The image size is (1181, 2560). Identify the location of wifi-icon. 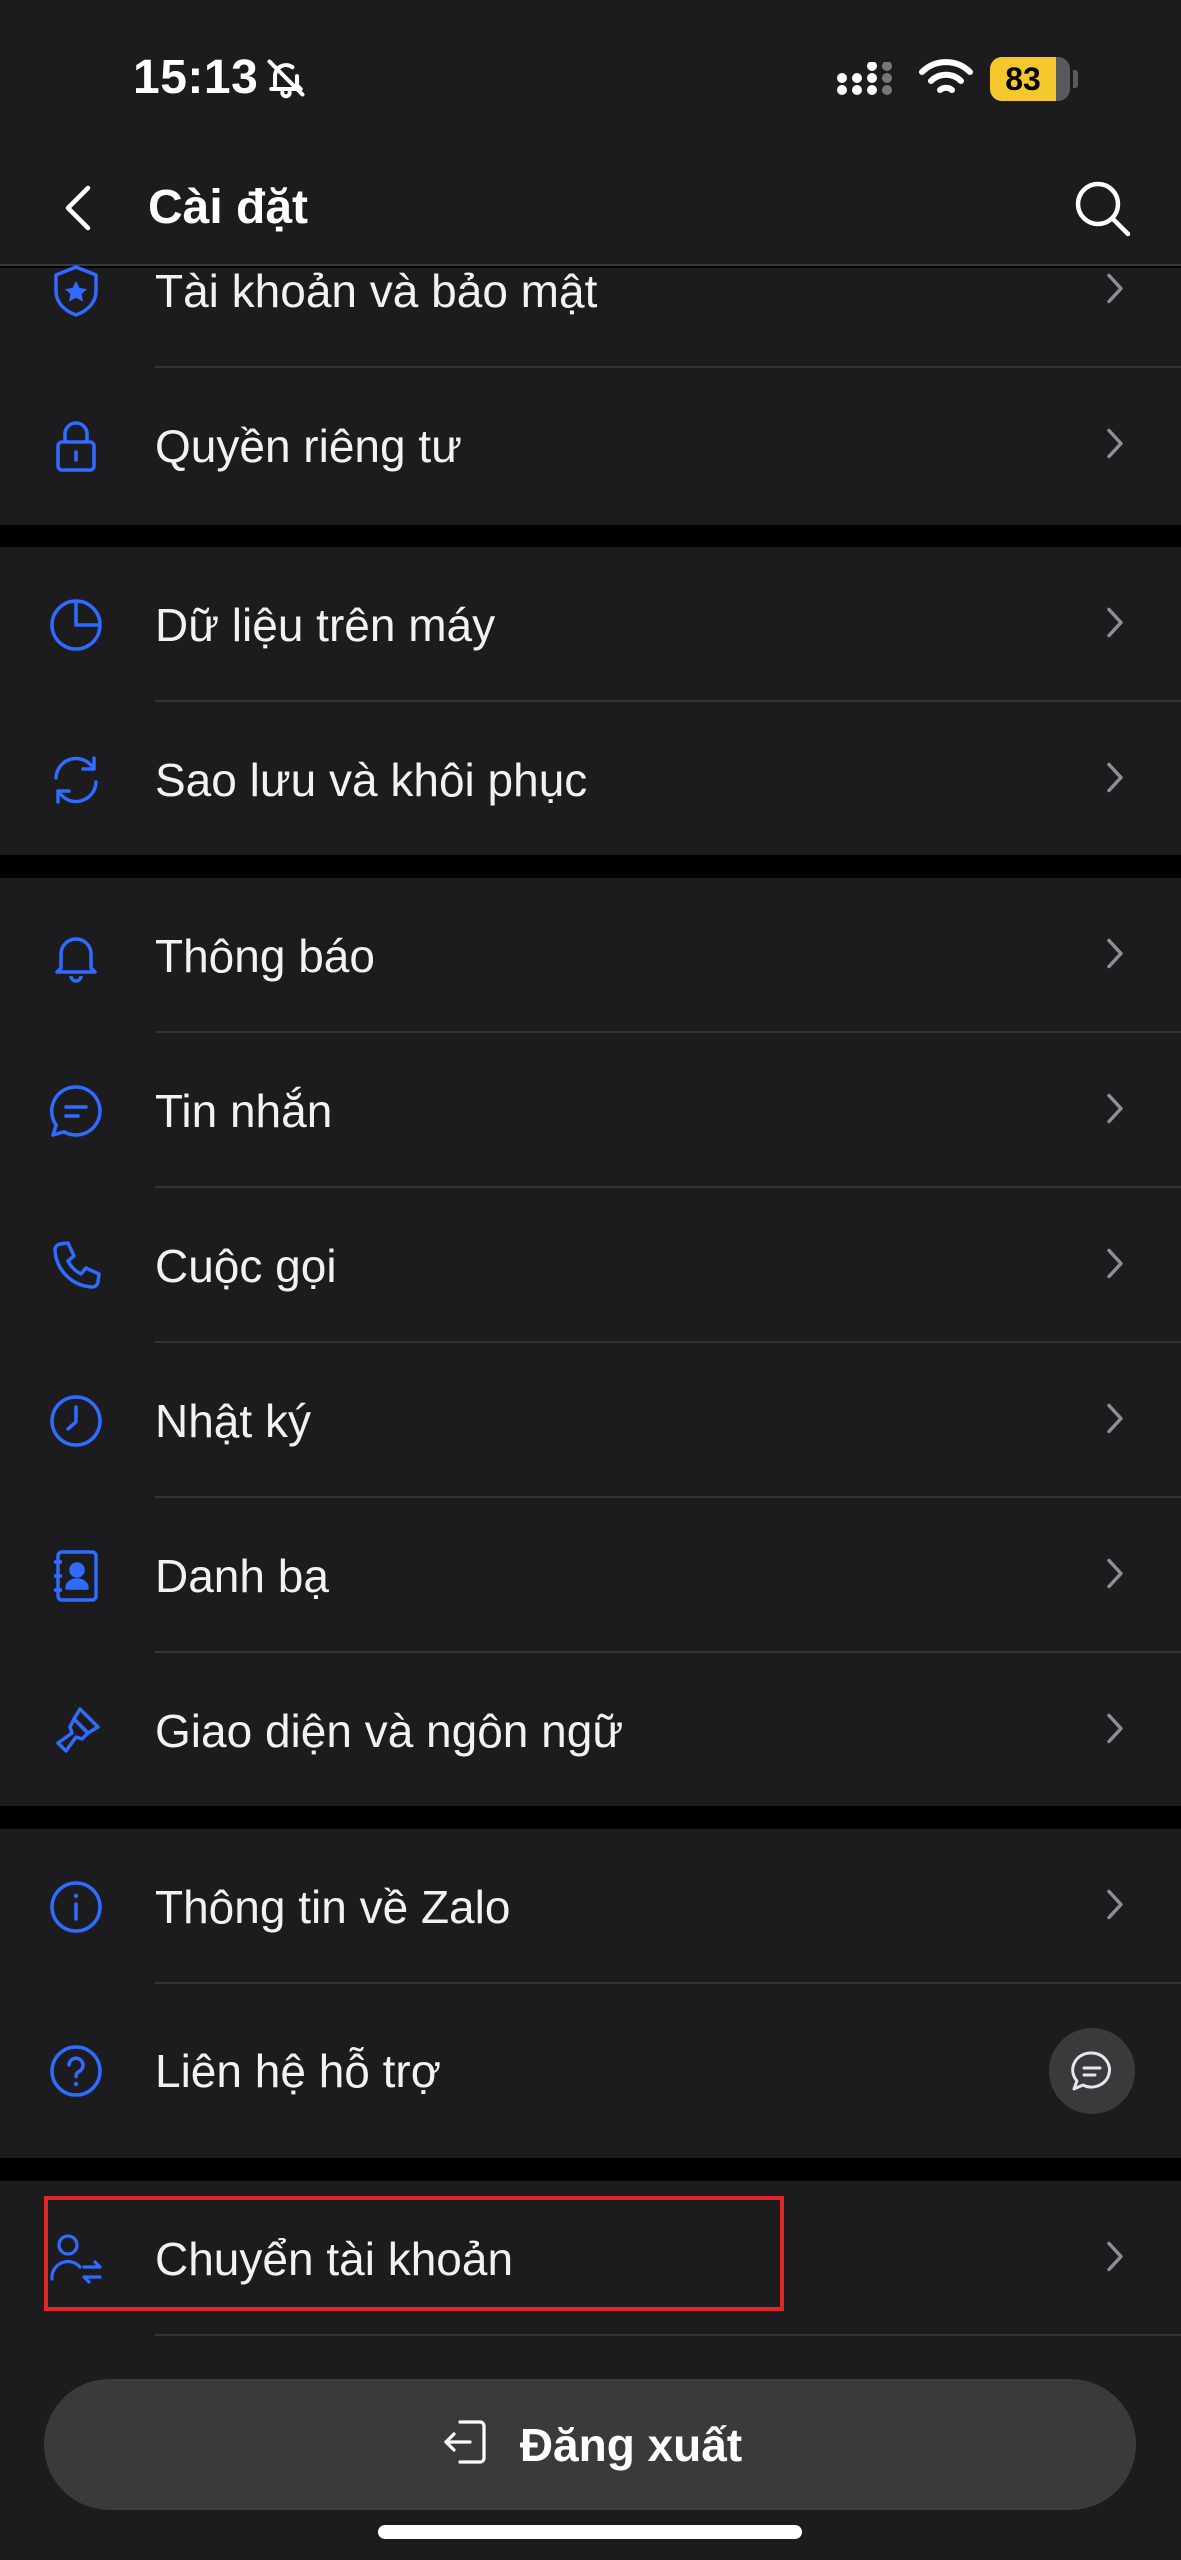
(946, 80).